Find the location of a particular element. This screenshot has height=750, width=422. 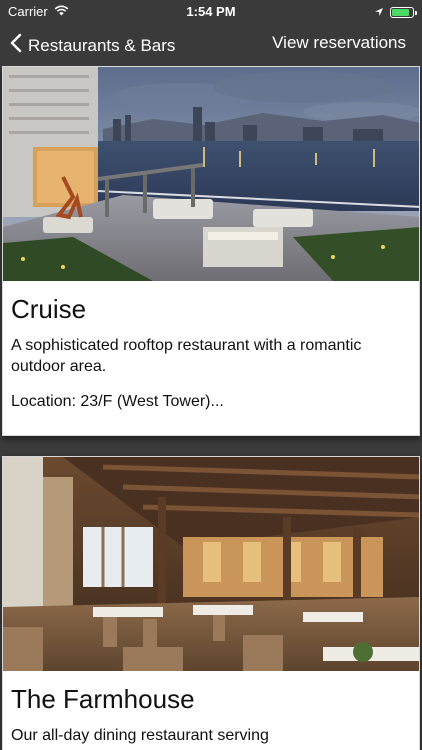

navigation-bar: Restaurants & Bars View reservations is located at coordinates (211, 44).